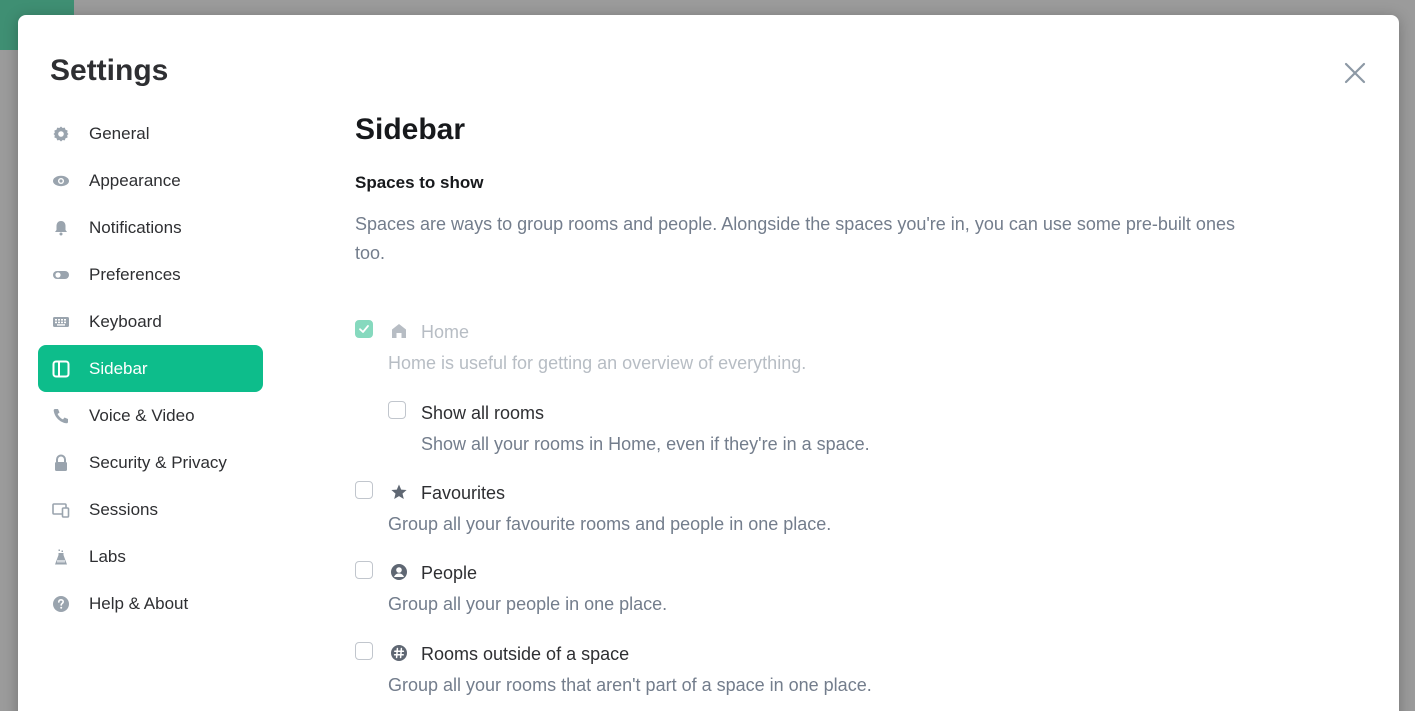 The height and width of the screenshot is (711, 1415). I want to click on section-heading: Sidebar, so click(410, 129).